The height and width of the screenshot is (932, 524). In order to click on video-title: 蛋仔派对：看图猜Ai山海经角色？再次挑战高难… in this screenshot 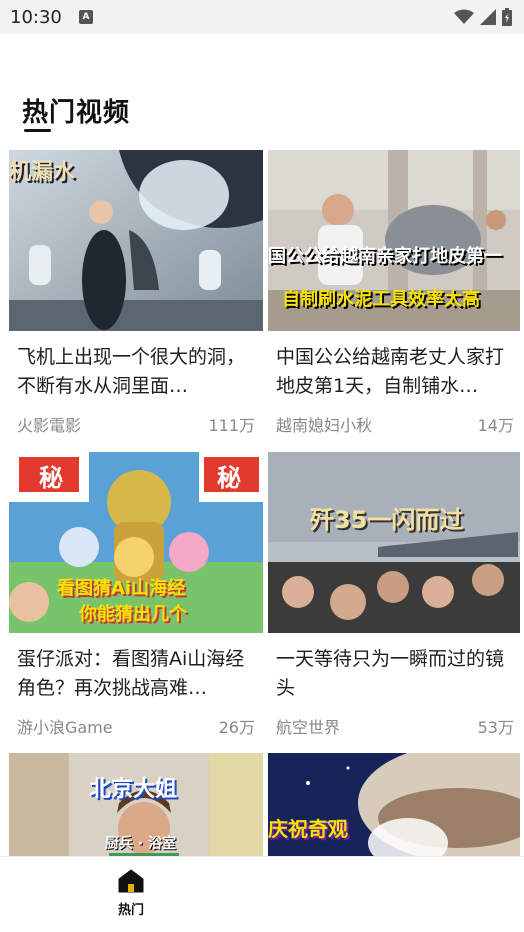, I will do `click(133, 674)`.